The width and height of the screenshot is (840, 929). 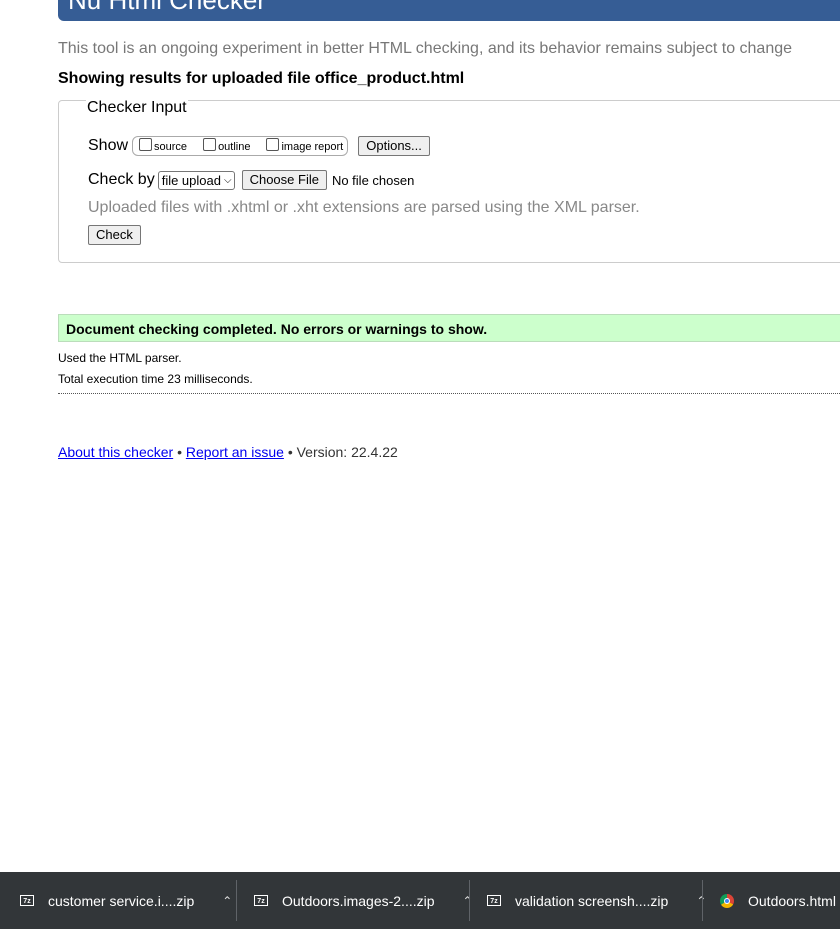 What do you see at coordinates (146, 144) in the screenshot?
I see `source-checkbox` at bounding box center [146, 144].